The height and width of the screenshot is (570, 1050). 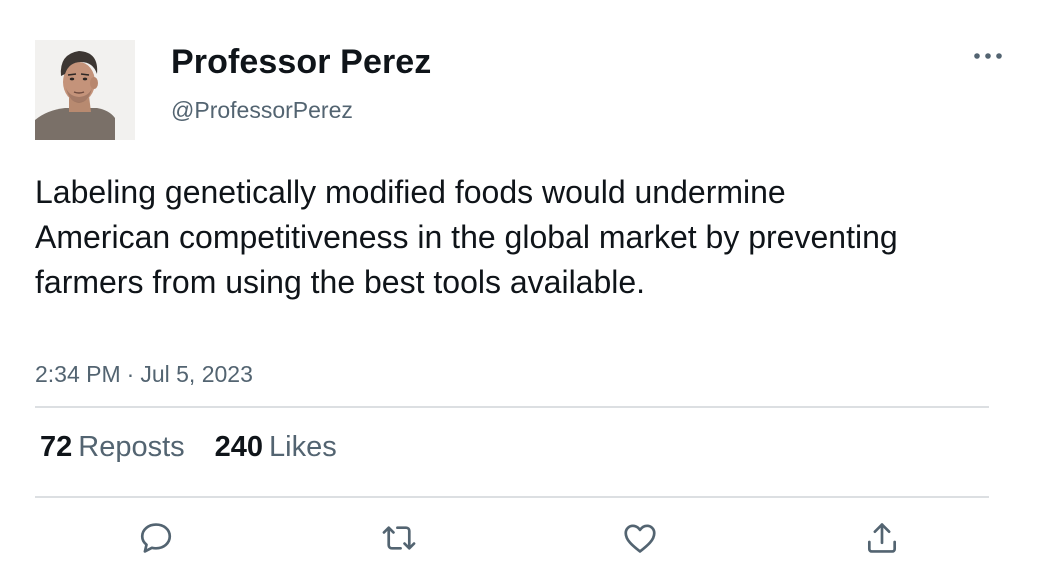 I want to click on more-horizontal-icon, so click(x=988, y=56).